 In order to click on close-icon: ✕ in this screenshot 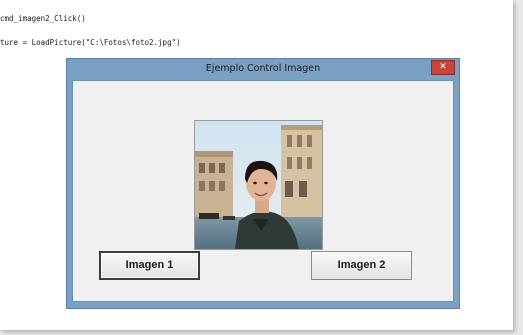, I will do `click(443, 67)`.